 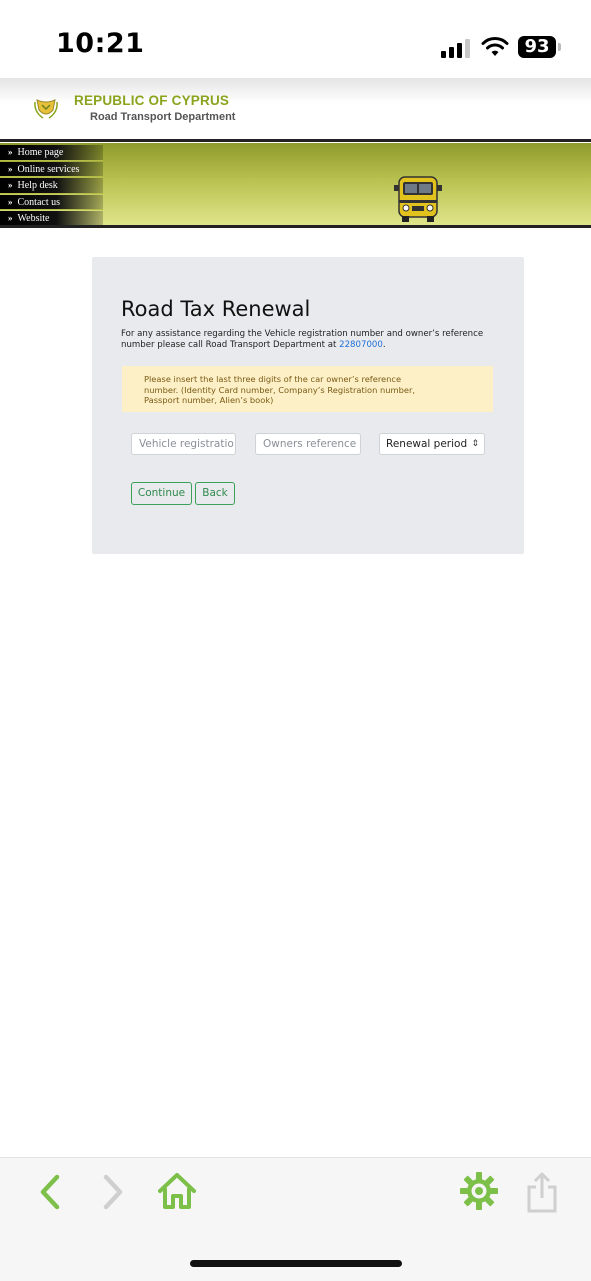 I want to click on renewal-period-value: Renewal period, so click(x=427, y=444).